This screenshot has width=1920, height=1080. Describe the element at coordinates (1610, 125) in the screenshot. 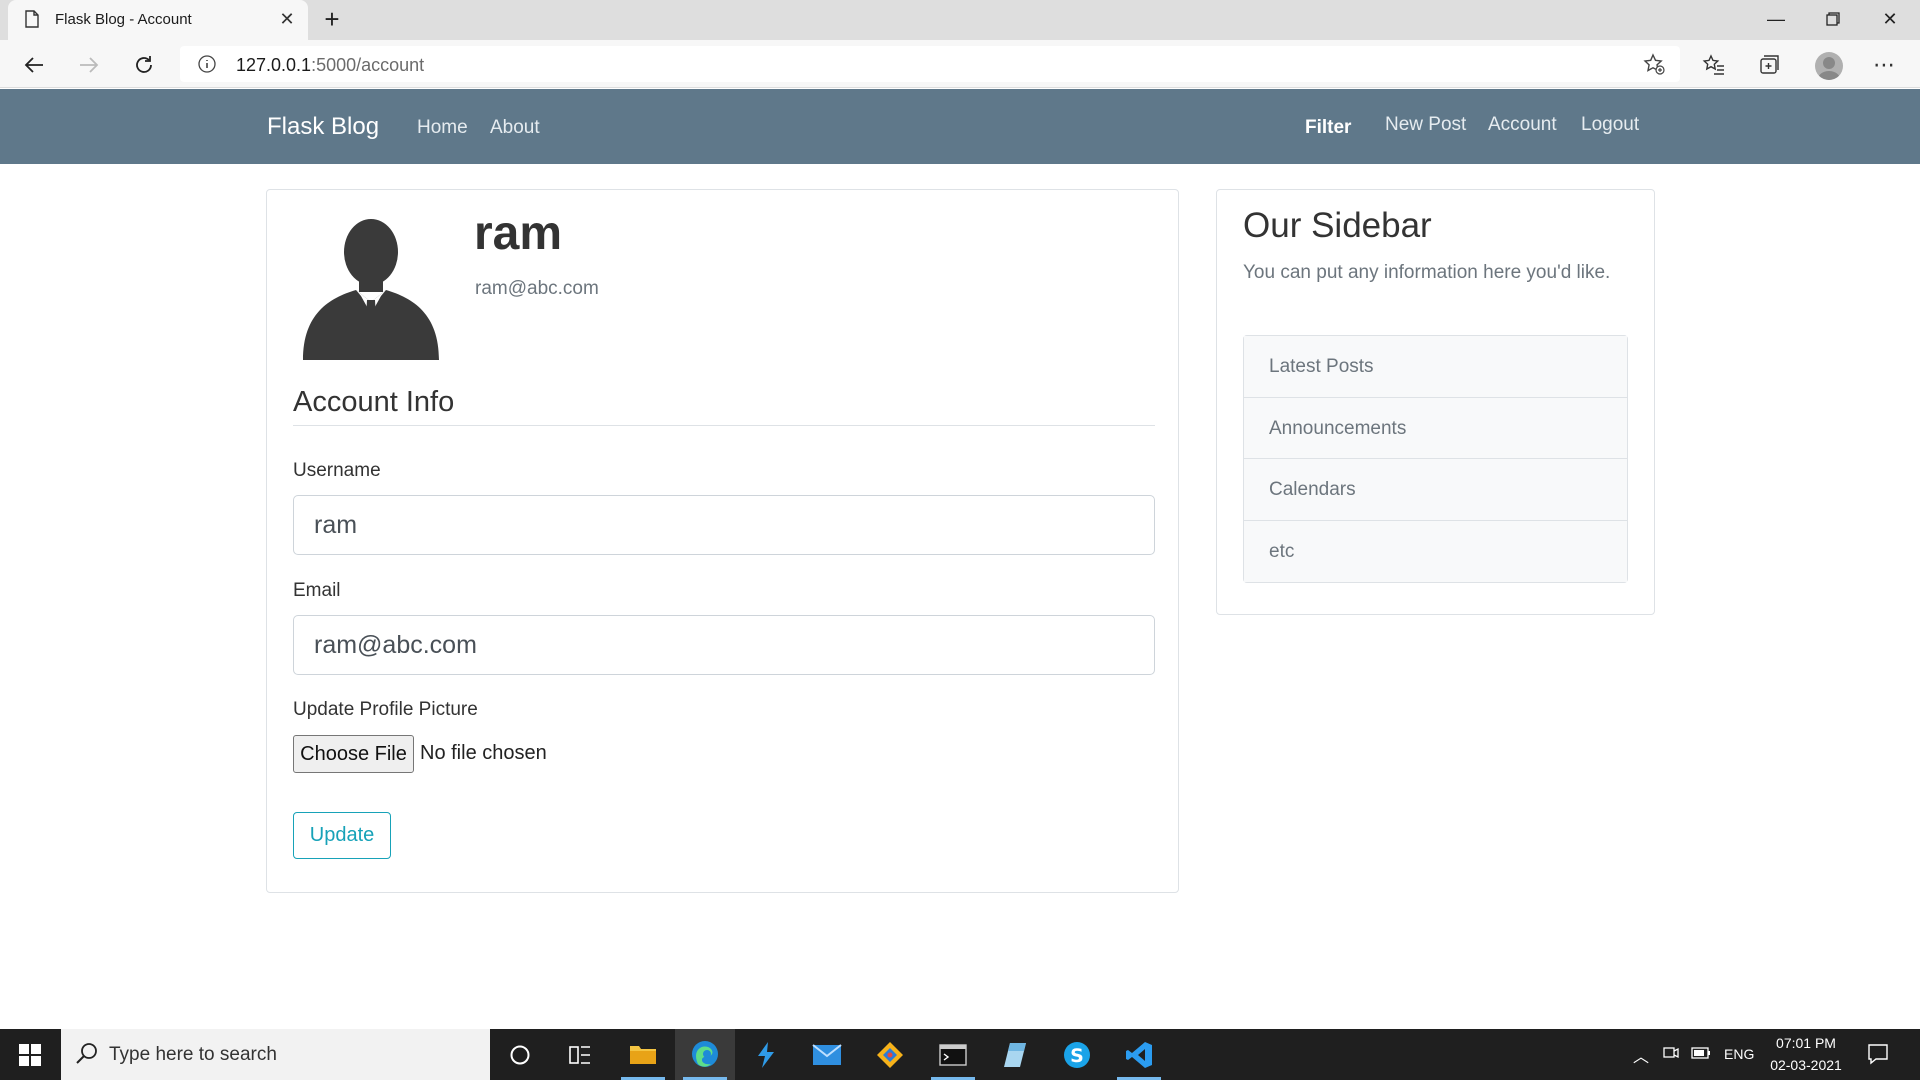

I see `nav-link-logout: Logout` at that location.